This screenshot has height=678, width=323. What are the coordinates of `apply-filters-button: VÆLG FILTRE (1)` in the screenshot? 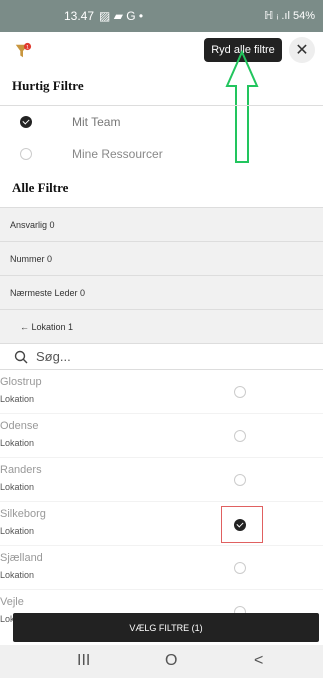 It's located at (166, 627).